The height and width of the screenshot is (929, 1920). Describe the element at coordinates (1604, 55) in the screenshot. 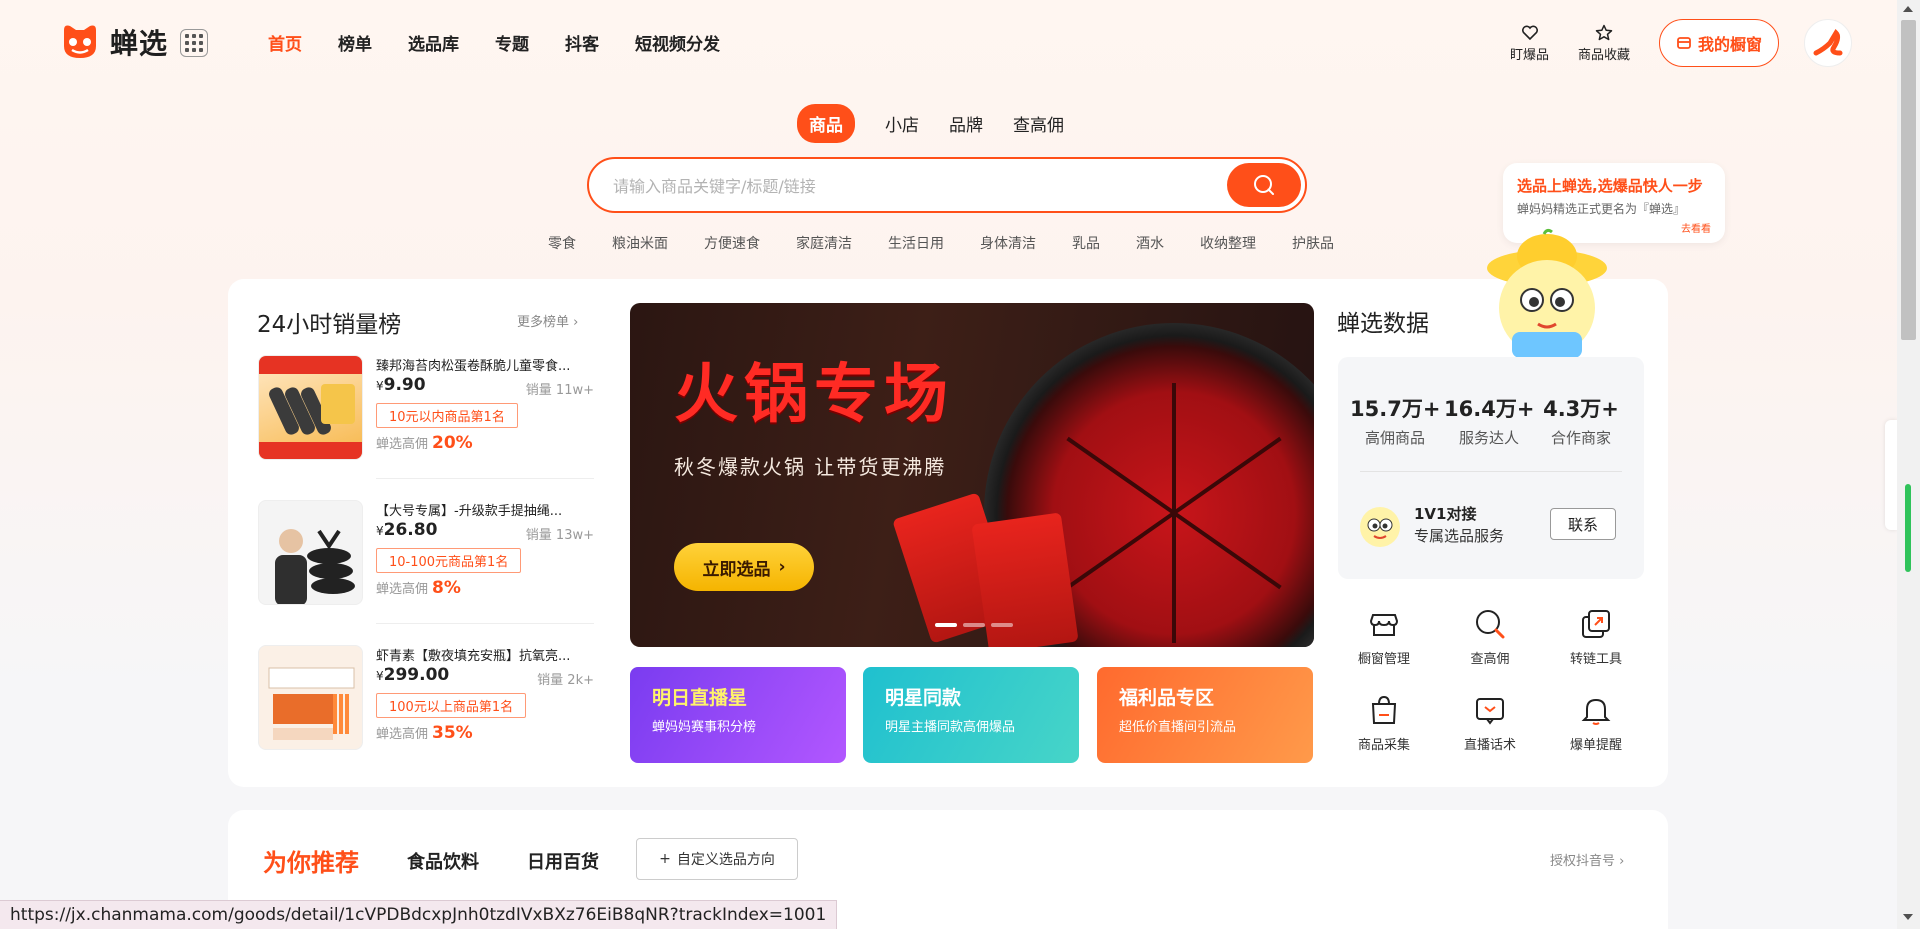

I see `favorites-label: 商品收藏` at that location.